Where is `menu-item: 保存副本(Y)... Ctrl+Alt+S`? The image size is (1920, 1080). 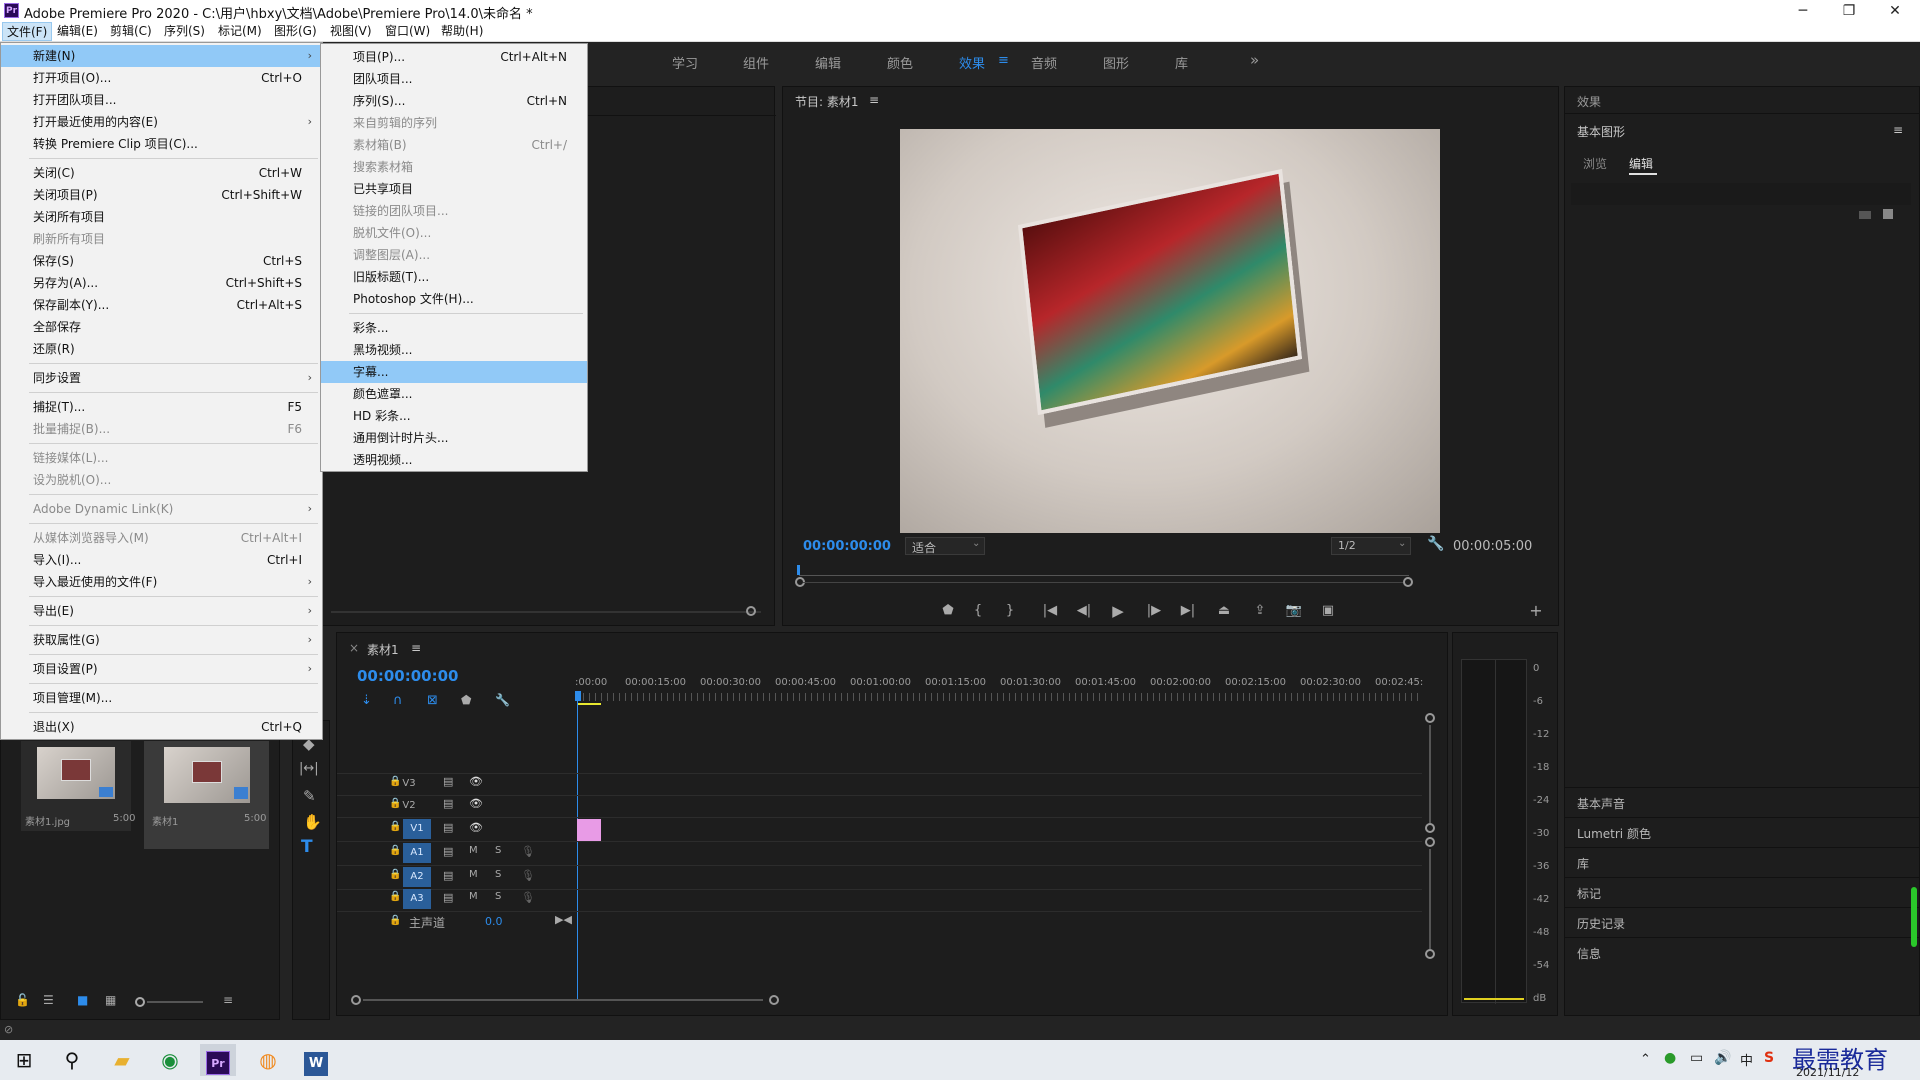
menu-item: 保存副本(Y)... Ctrl+Alt+S is located at coordinates (161, 305).